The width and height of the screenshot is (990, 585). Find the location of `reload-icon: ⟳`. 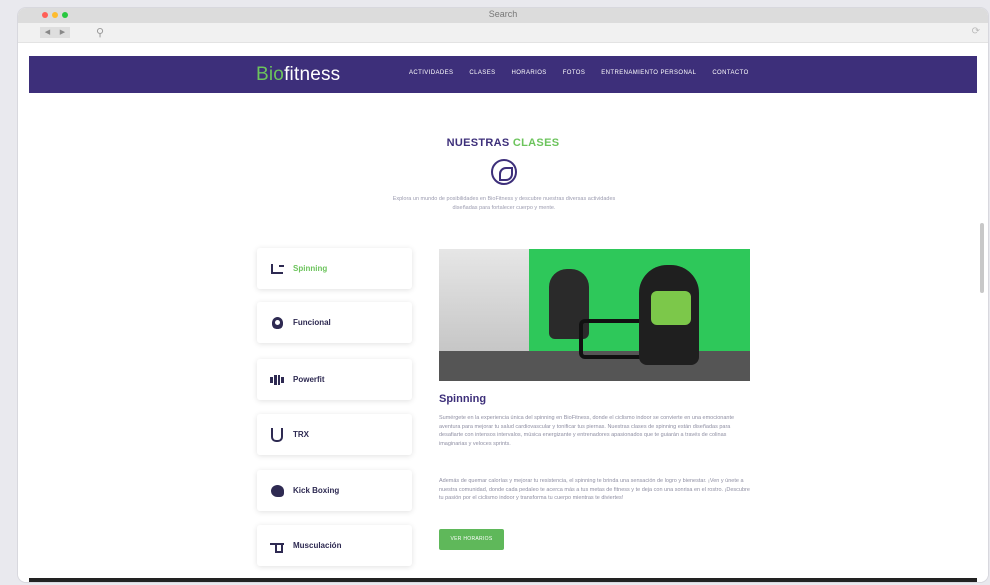

reload-icon: ⟳ is located at coordinates (976, 31).